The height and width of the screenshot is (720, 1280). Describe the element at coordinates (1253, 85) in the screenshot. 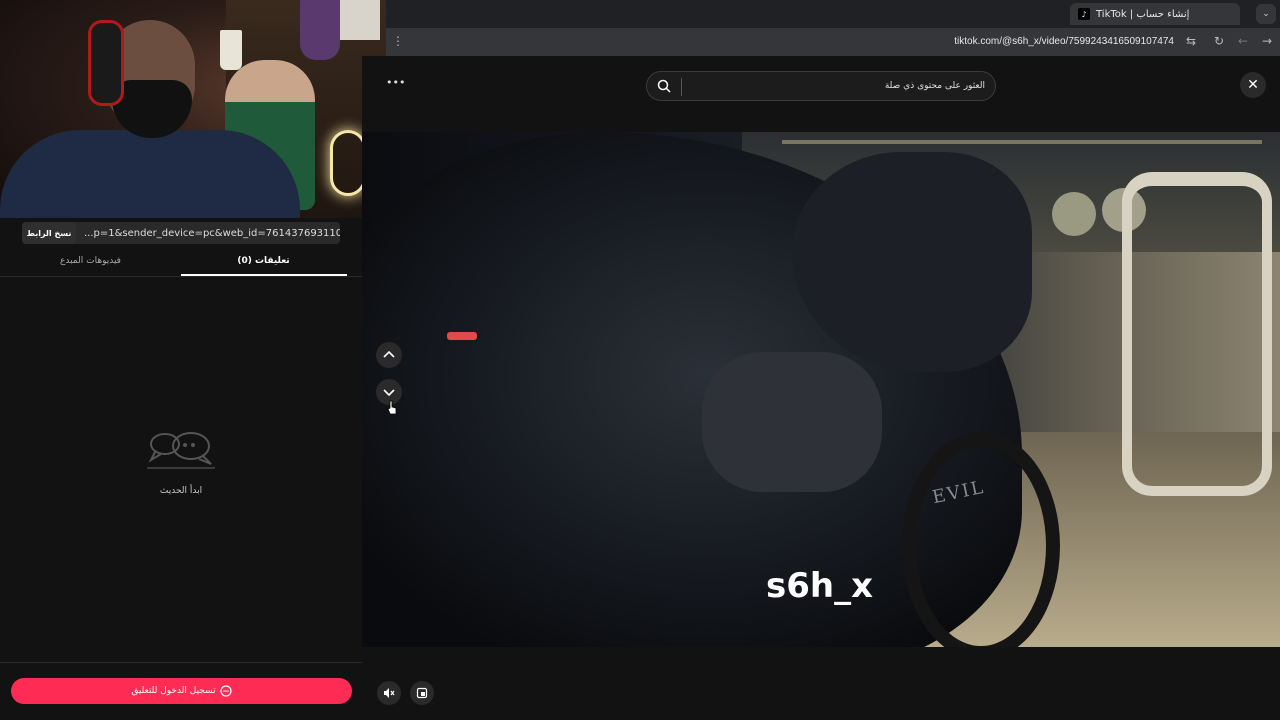

I see `close-icon: ✕` at that location.